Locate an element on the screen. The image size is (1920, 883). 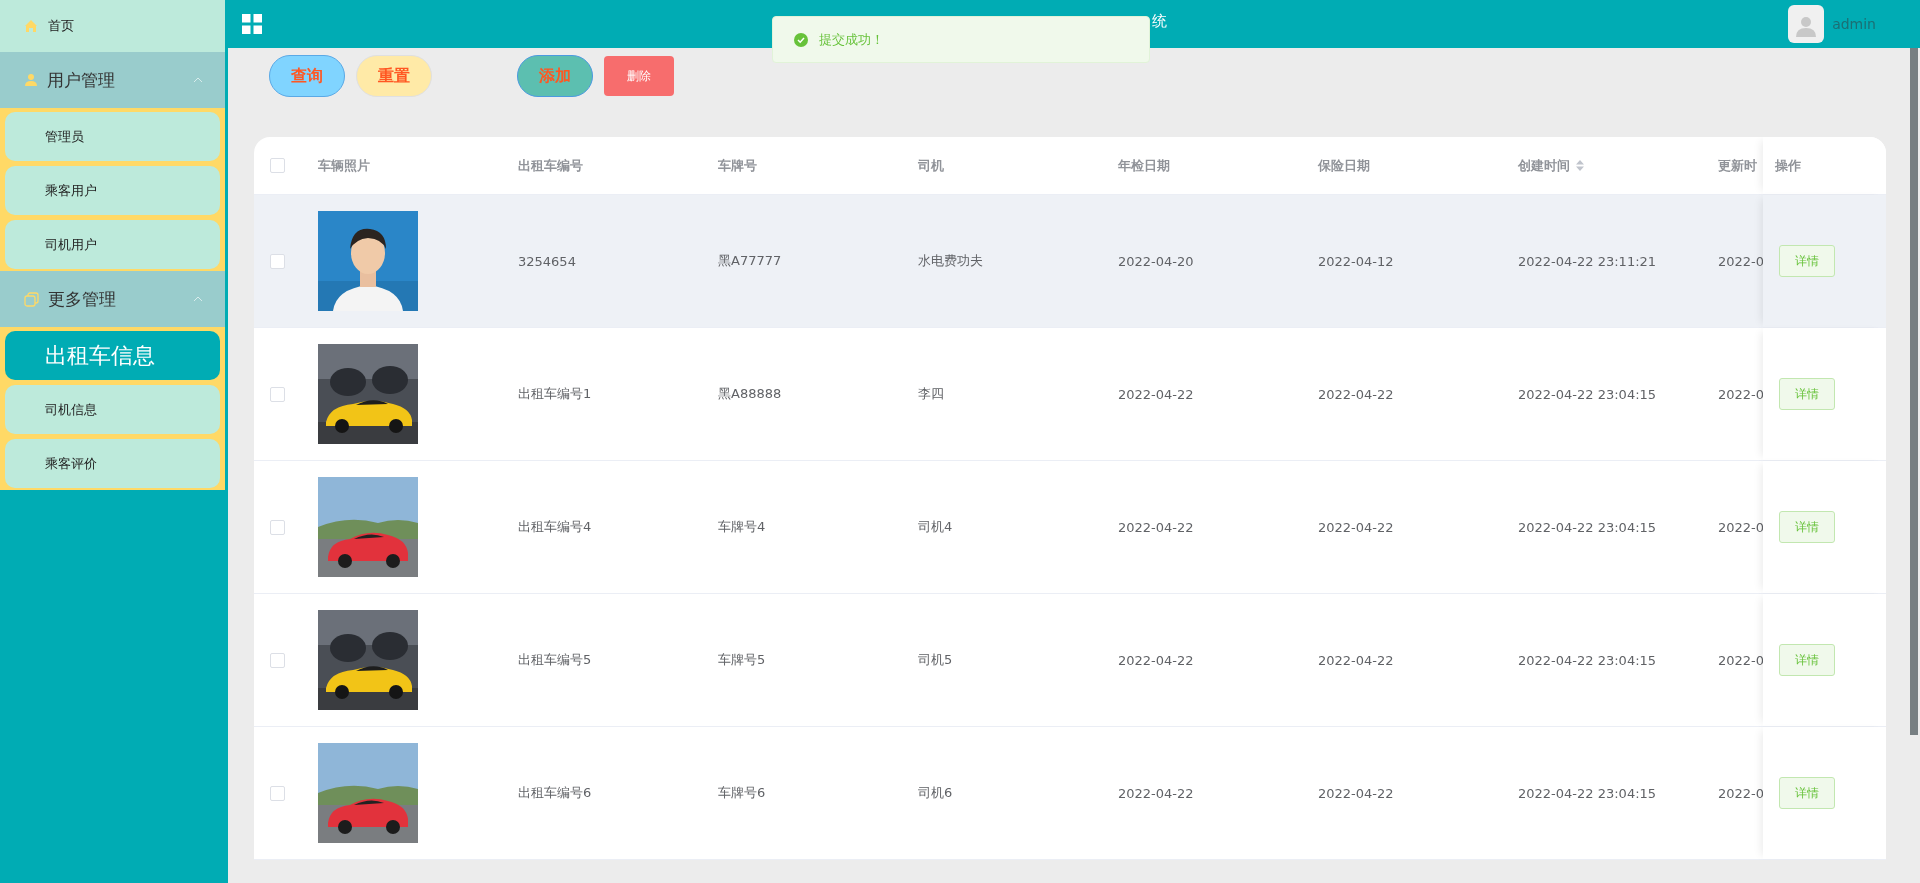
table-cell: 司机5 is located at coordinates (935, 660).